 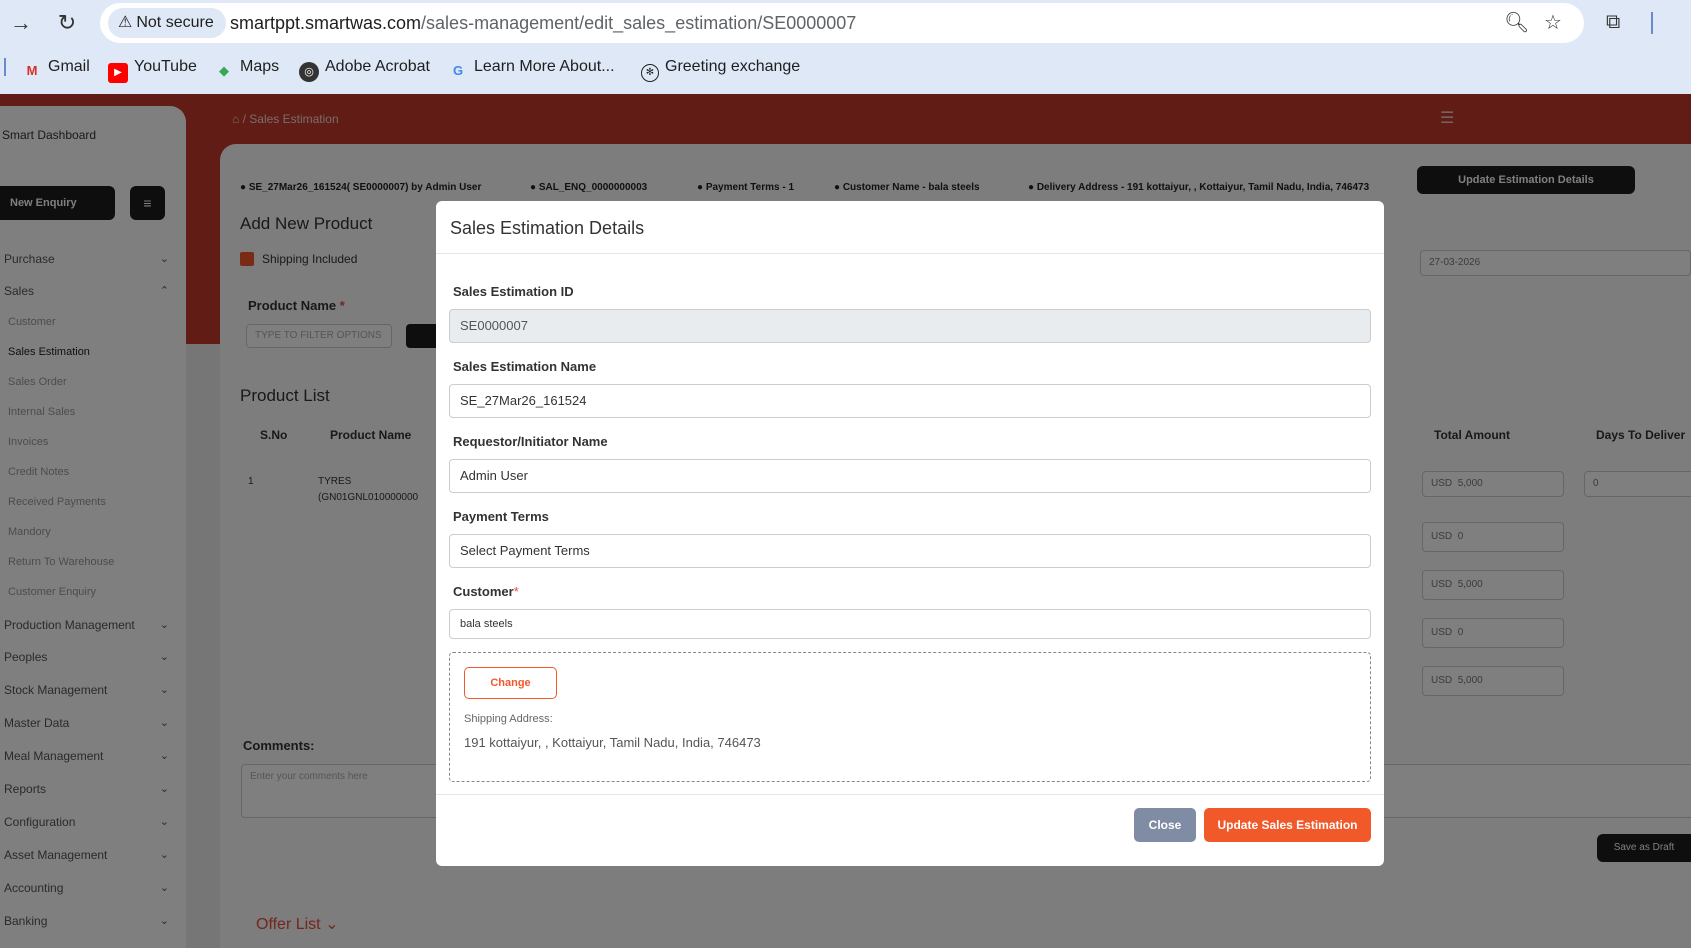 I want to click on requestor-field: Admin User, so click(x=910, y=476).